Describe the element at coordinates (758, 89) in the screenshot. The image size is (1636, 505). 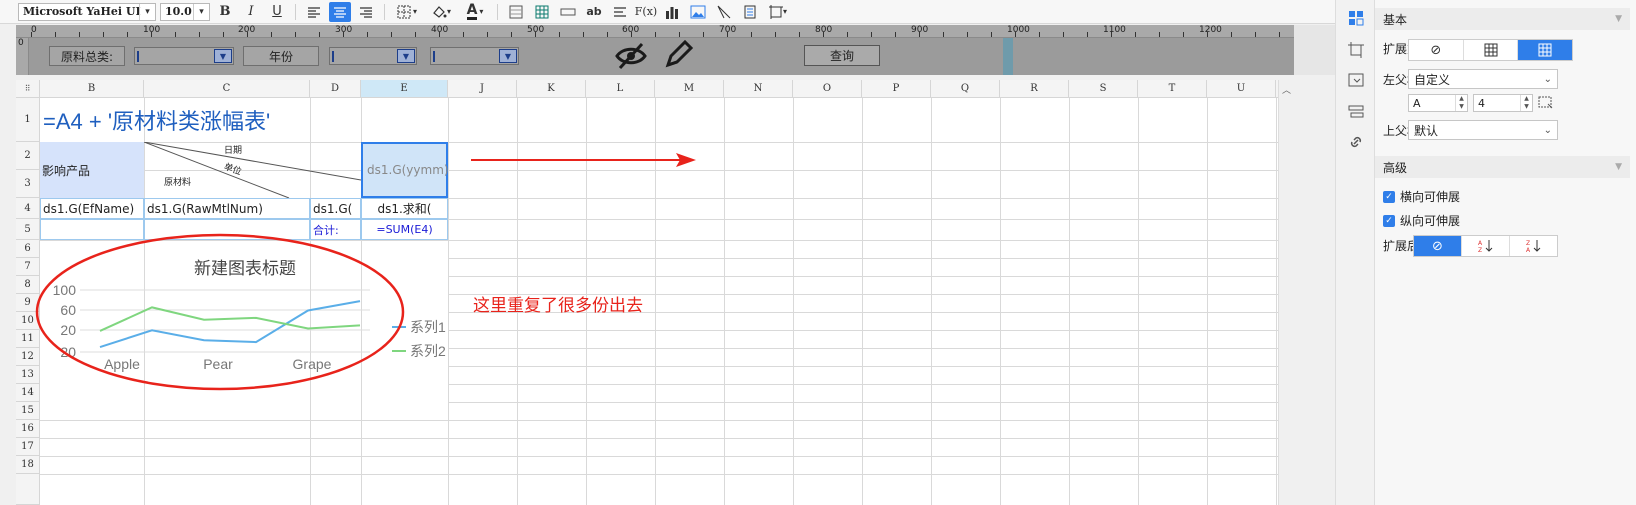
I see `column-header-n: N` at that location.